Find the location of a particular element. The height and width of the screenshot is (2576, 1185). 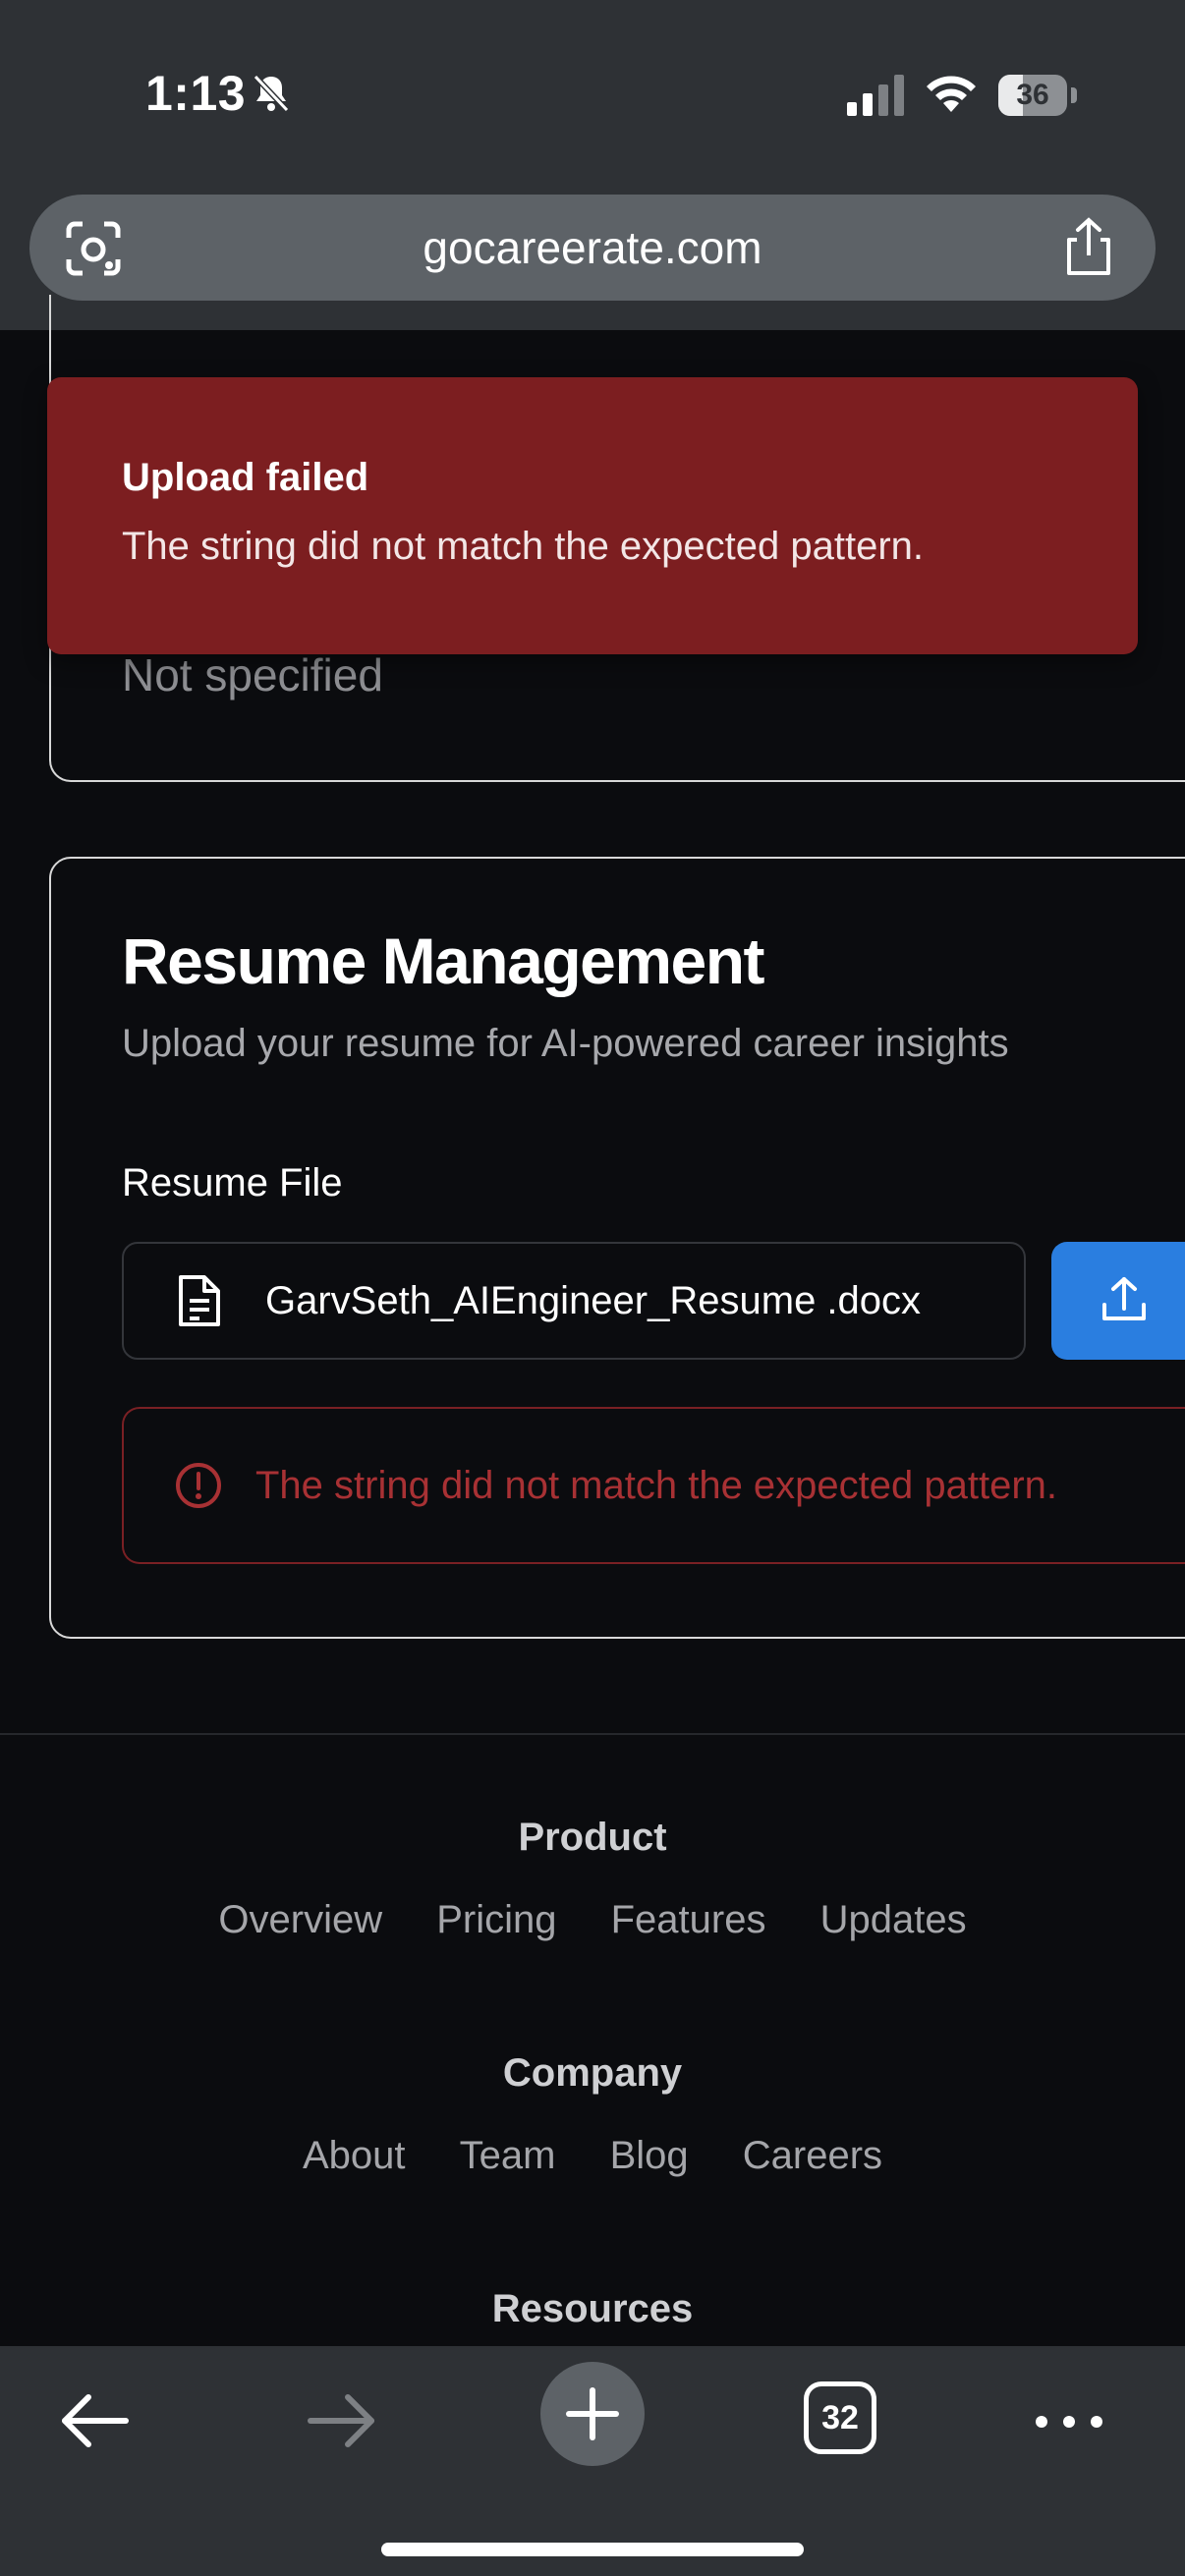

resume-file-name: GarvSeth_AIEngineer_Resume .docx is located at coordinates (594, 1300).